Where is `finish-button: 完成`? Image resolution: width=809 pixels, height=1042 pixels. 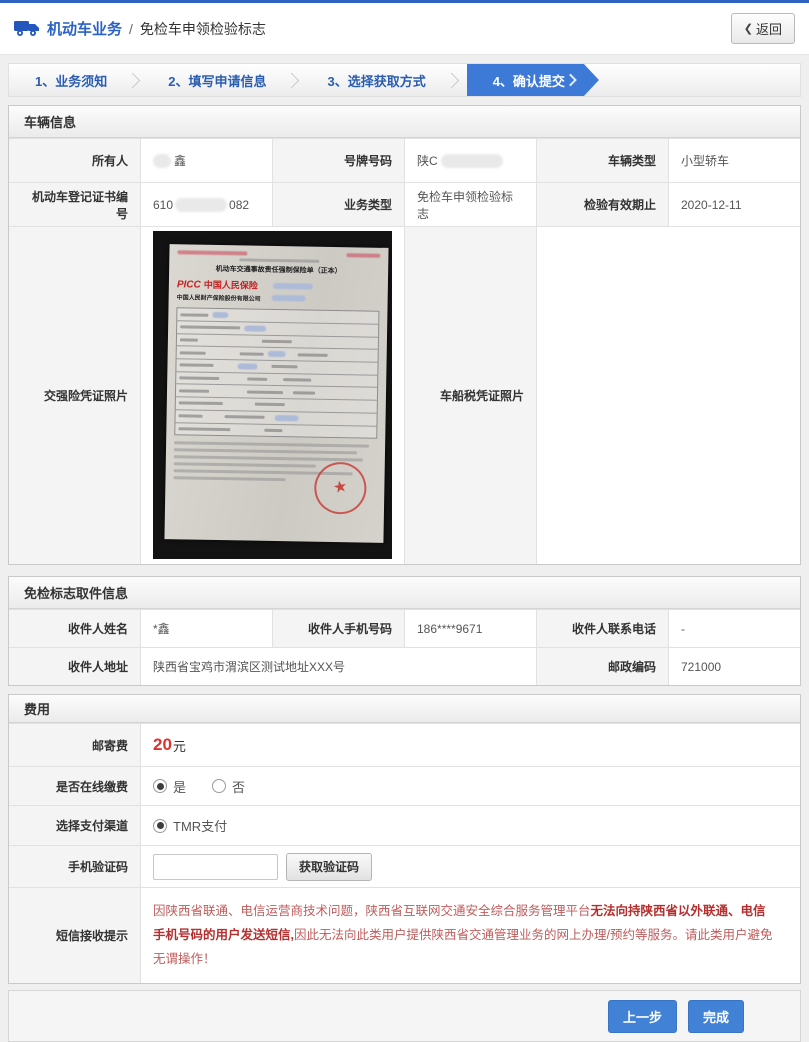 finish-button: 完成 is located at coordinates (715, 1016).